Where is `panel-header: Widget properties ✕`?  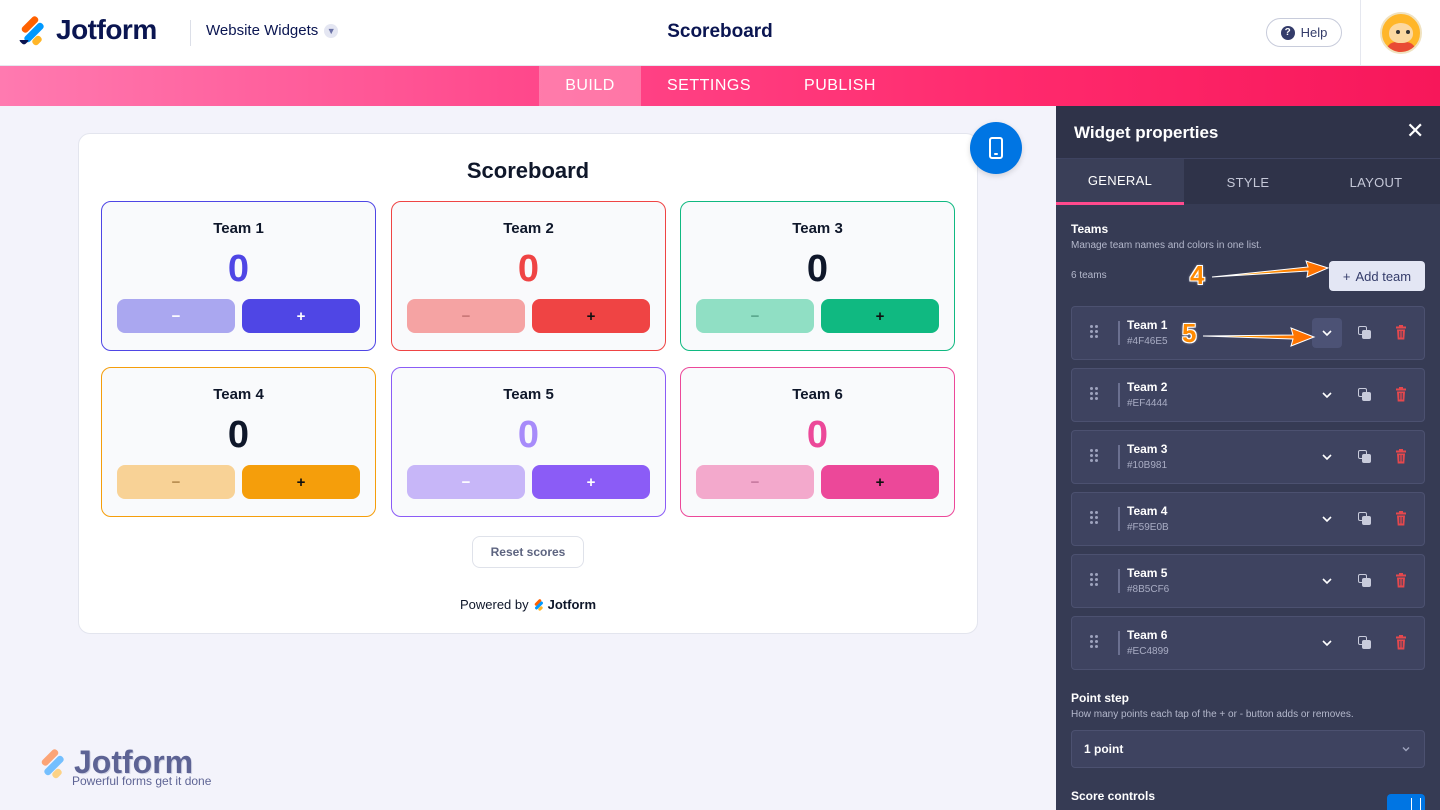
panel-header: Widget properties ✕ is located at coordinates (1248, 132).